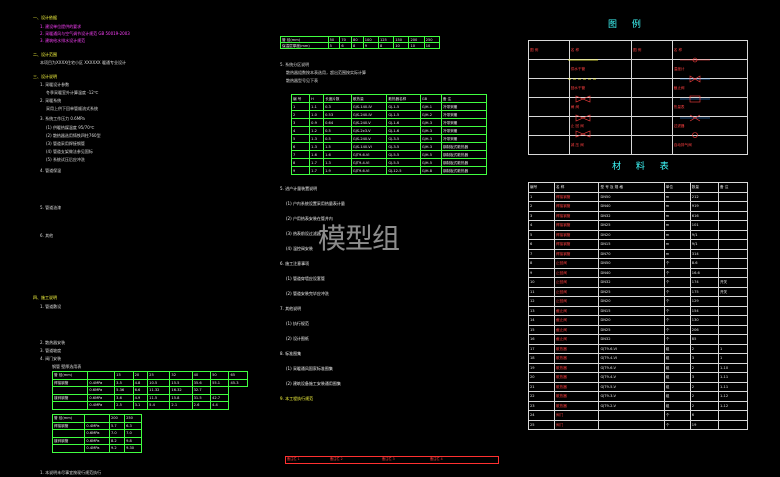 The image size is (780, 477). Describe the element at coordinates (577, 282) in the screenshot. I see `table-cell: 止回阀` at that location.